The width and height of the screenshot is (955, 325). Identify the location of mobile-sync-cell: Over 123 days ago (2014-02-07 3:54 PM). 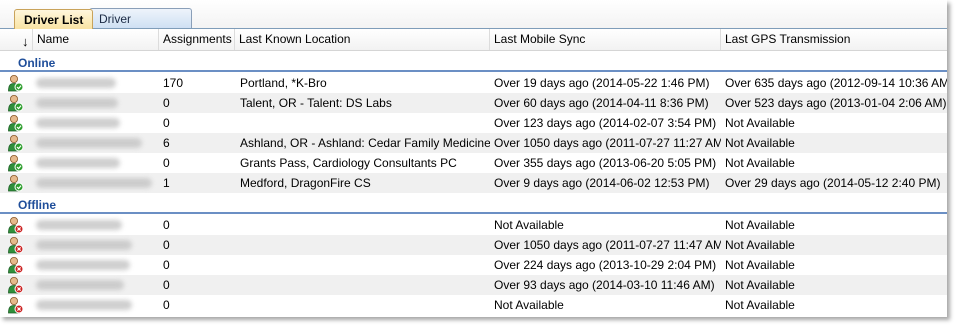
(605, 123).